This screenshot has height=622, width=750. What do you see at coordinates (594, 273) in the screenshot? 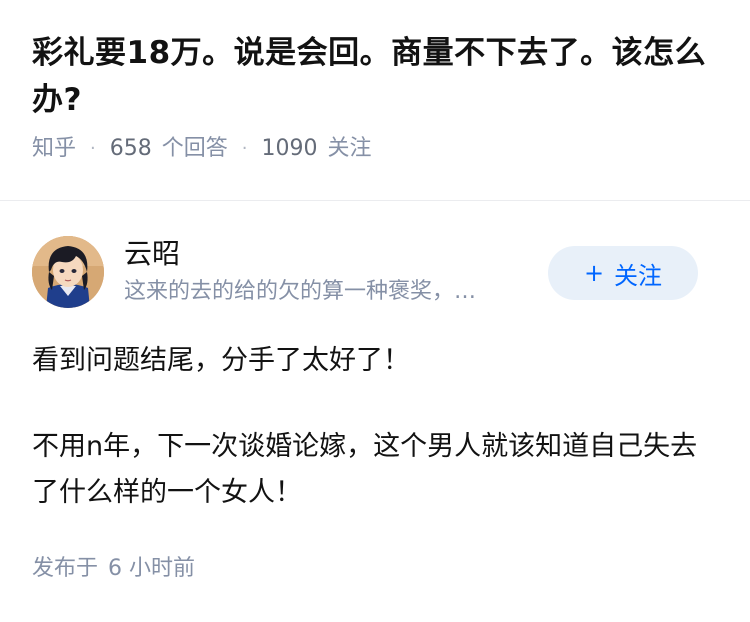
I see `plus-icon: +` at bounding box center [594, 273].